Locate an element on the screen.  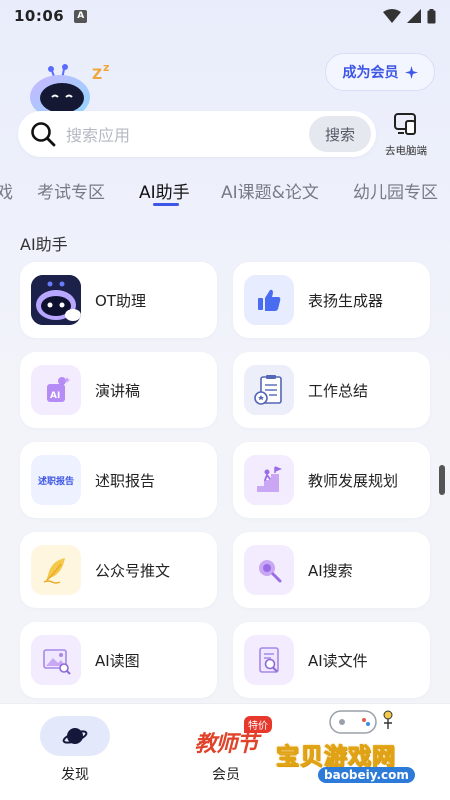
app-card-work-summary: 工作总结 is located at coordinates (331, 390).